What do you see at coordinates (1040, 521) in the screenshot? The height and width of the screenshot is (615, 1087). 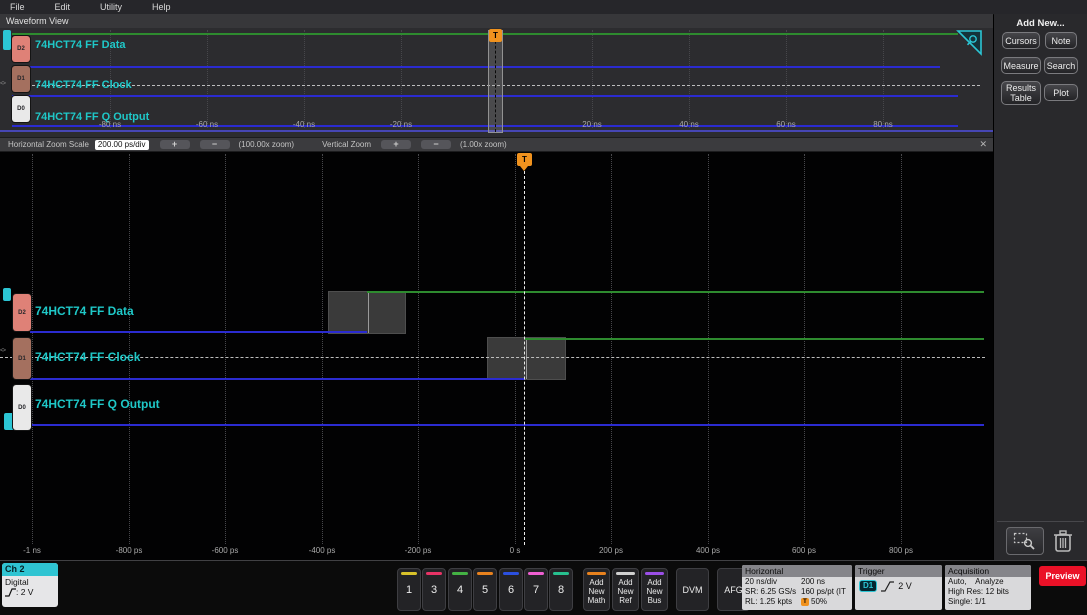 I see `sidebar-divider` at bounding box center [1040, 521].